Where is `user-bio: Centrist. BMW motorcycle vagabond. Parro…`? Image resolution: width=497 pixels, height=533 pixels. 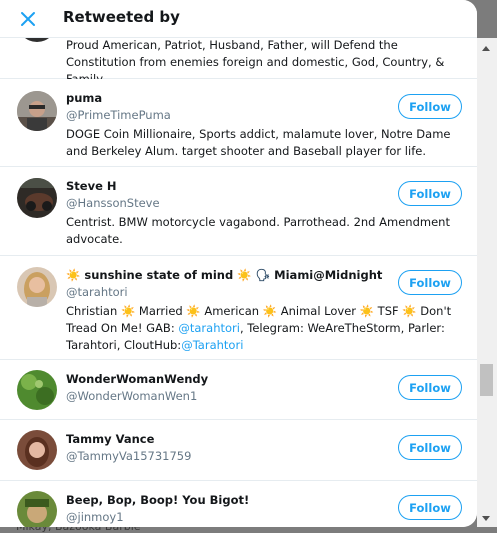 user-bio: Centrist. BMW motorcycle vagabond. Parro… is located at coordinates (258, 230).